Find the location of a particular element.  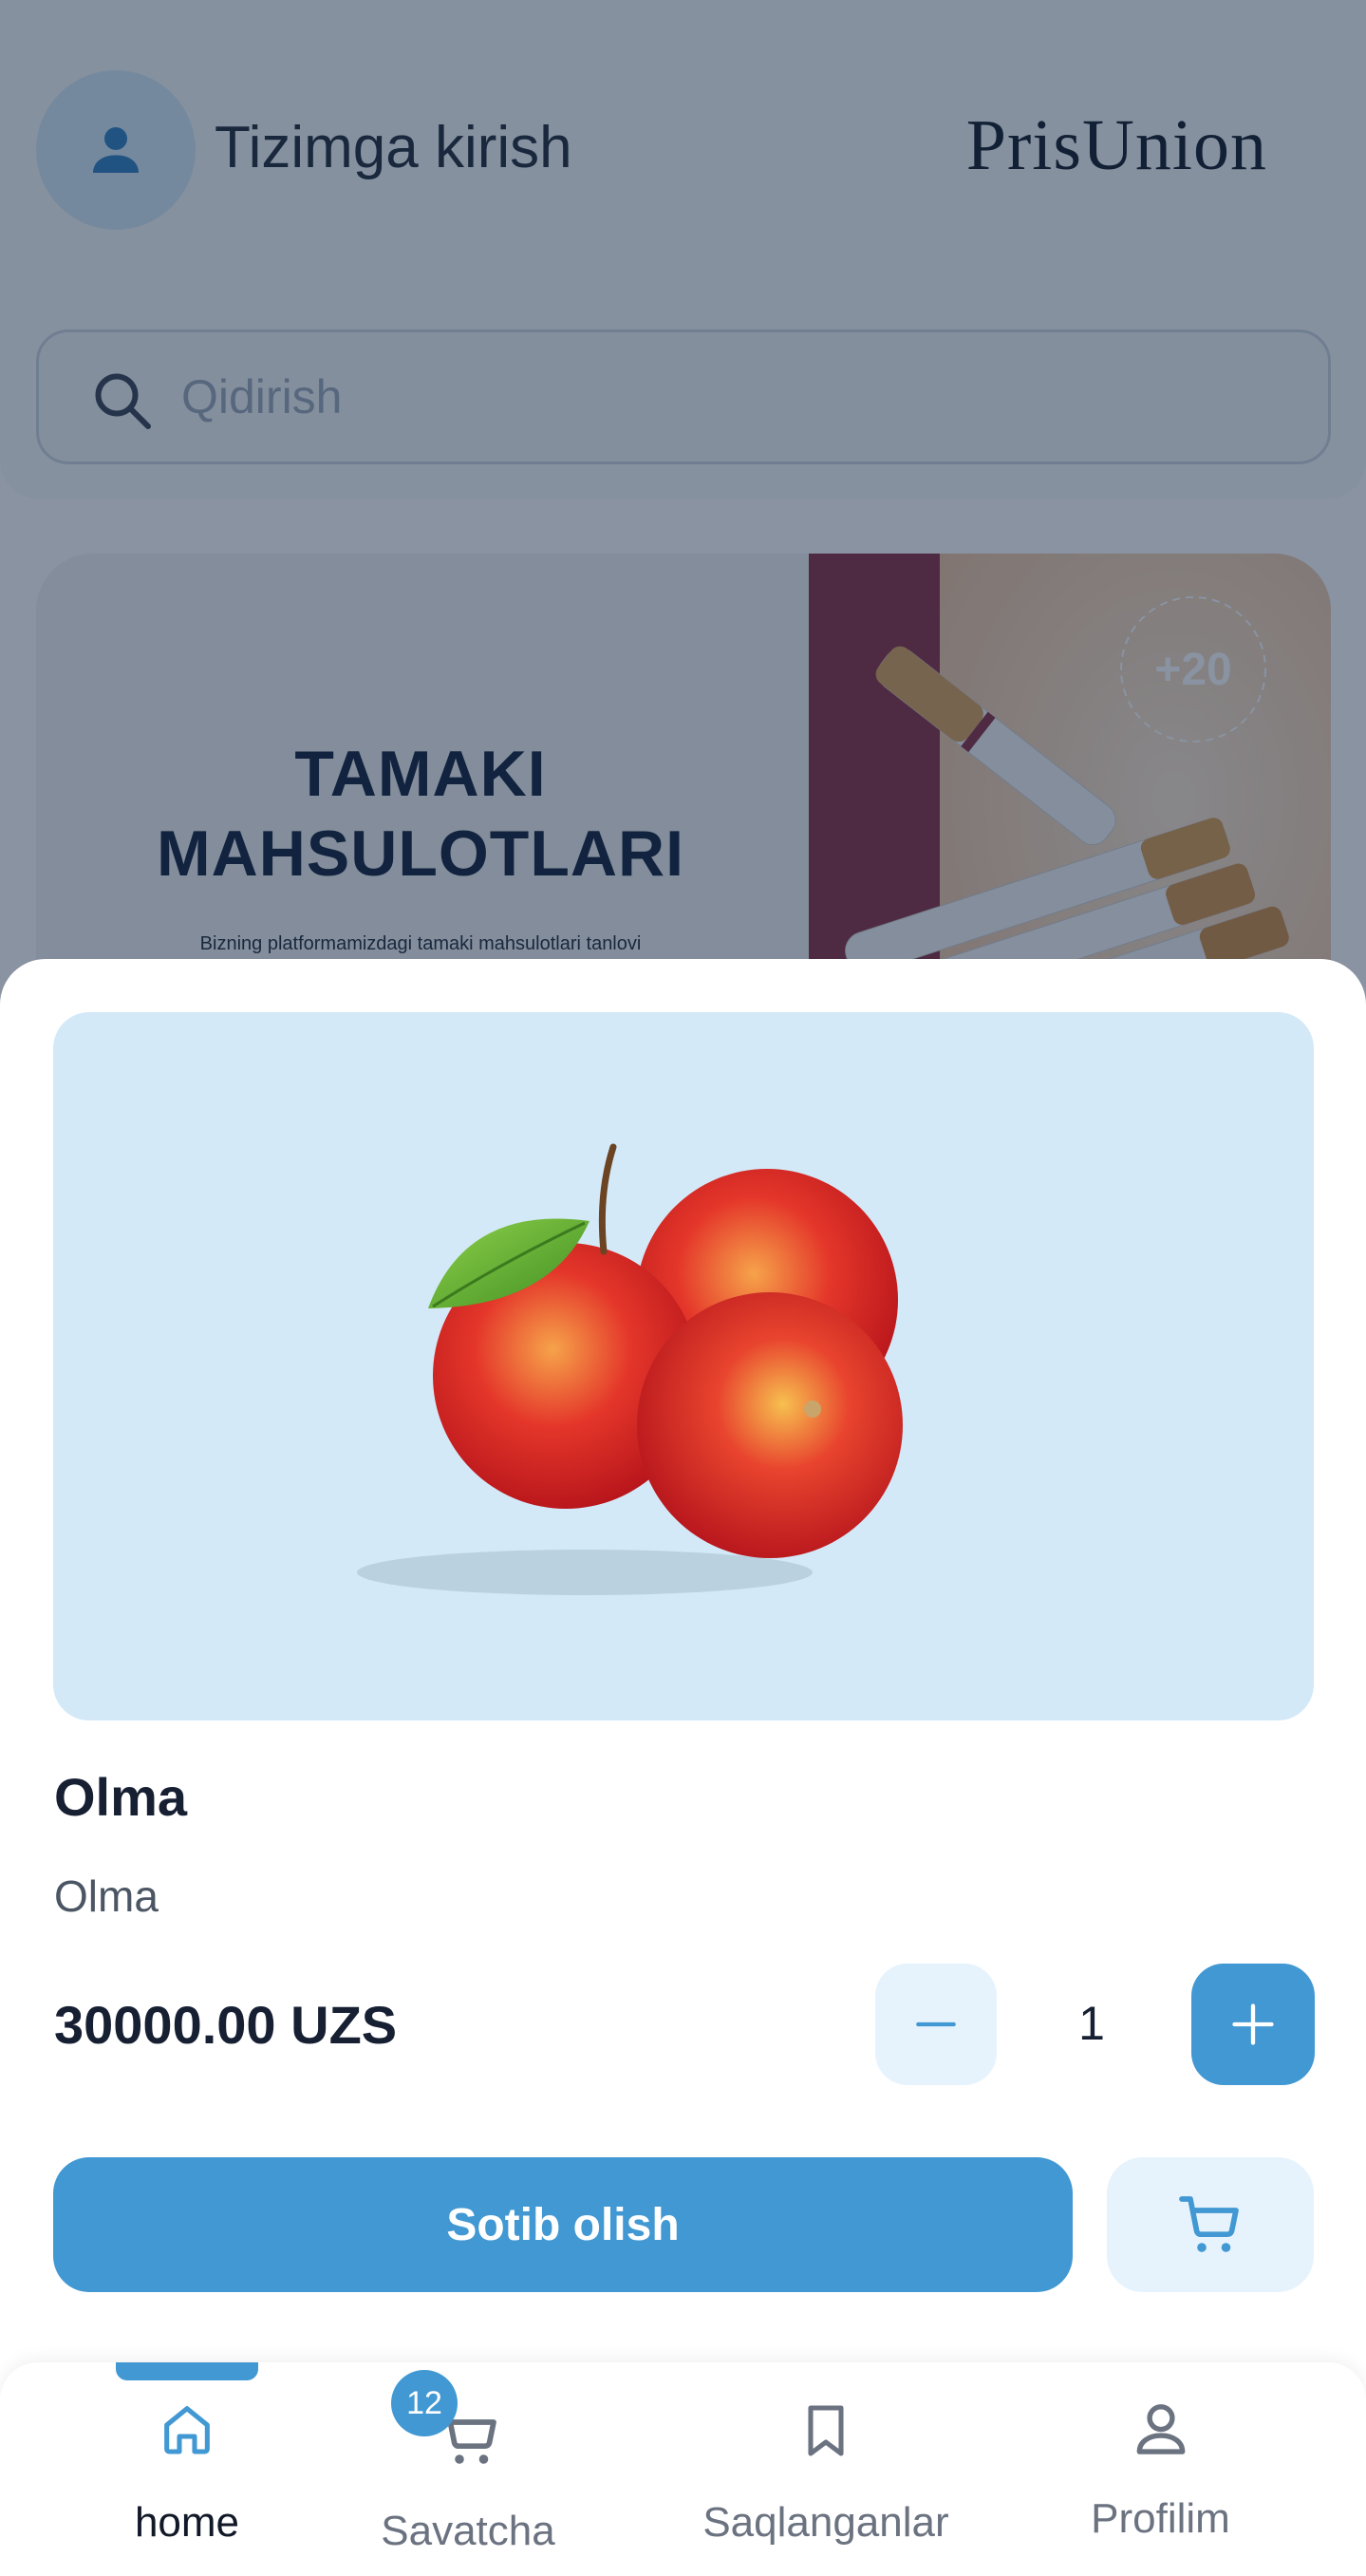

apples-image is located at coordinates (630, 1369).